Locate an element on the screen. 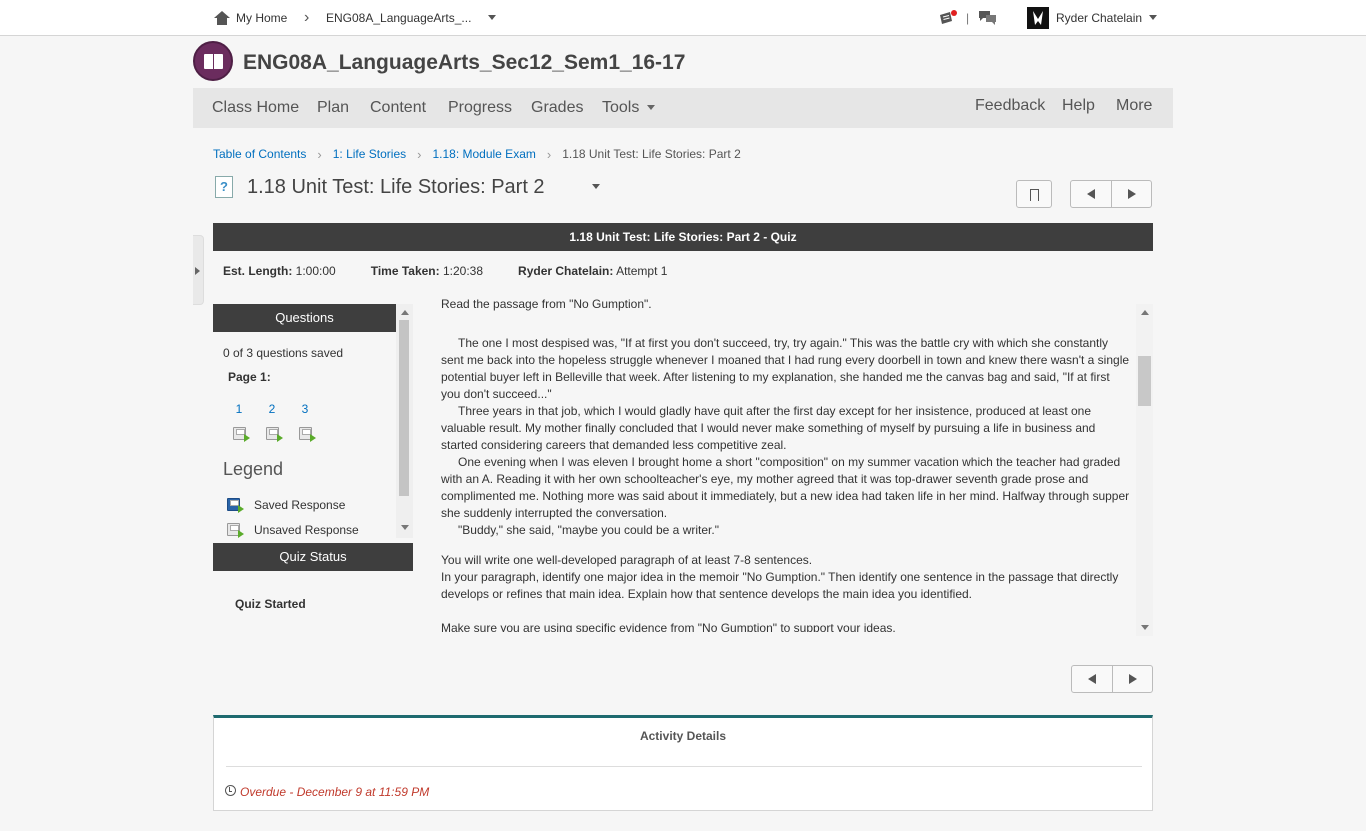 The image size is (1366, 831). attempt-info: Ryder Chatelain: Attempt 1 is located at coordinates (592, 271).